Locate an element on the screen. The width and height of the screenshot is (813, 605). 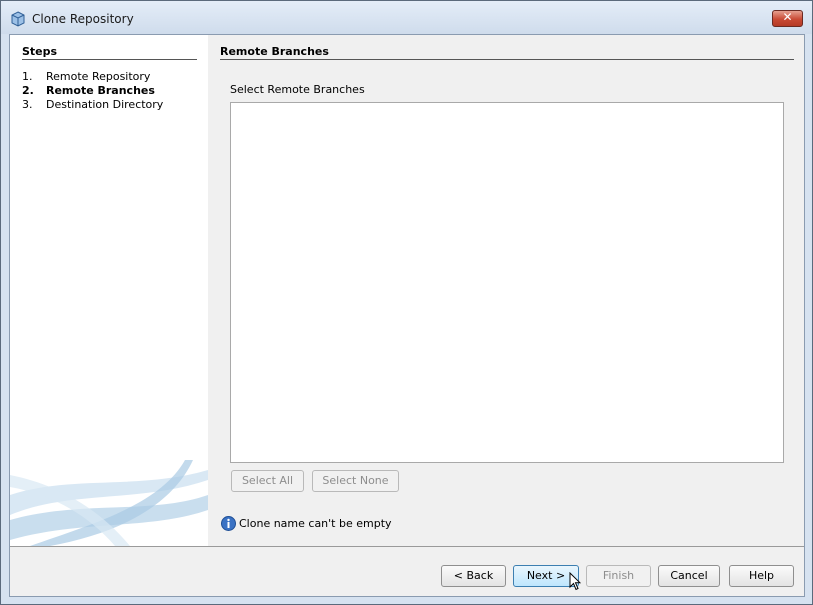
cancel-button: Cancel is located at coordinates (689, 576).